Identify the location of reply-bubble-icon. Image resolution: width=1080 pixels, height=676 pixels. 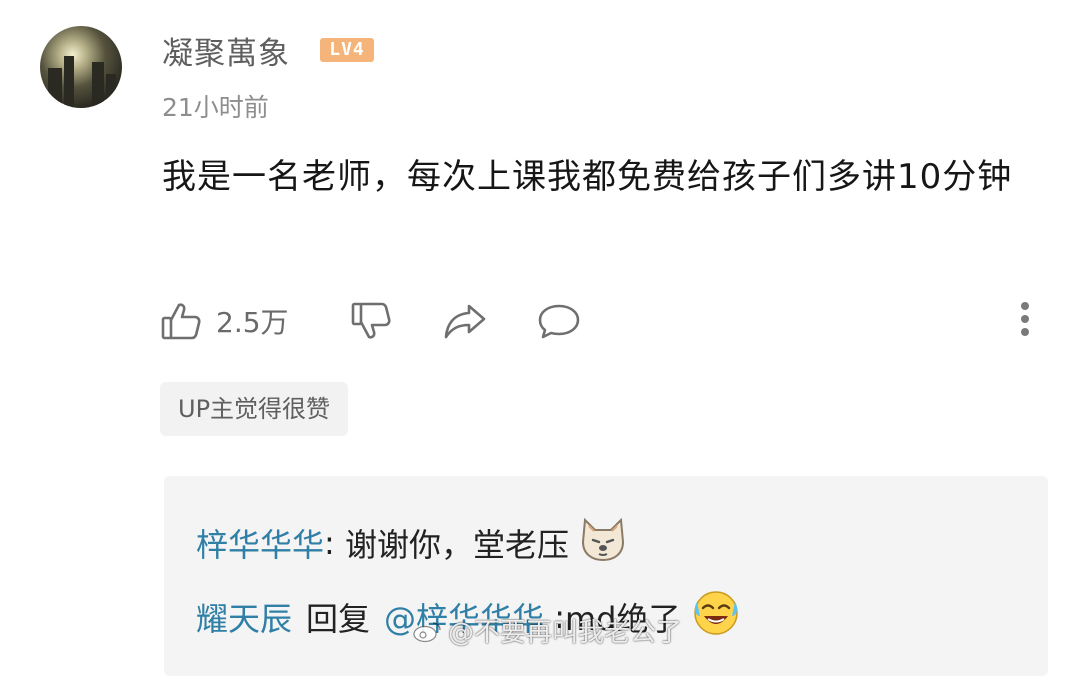
(559, 321).